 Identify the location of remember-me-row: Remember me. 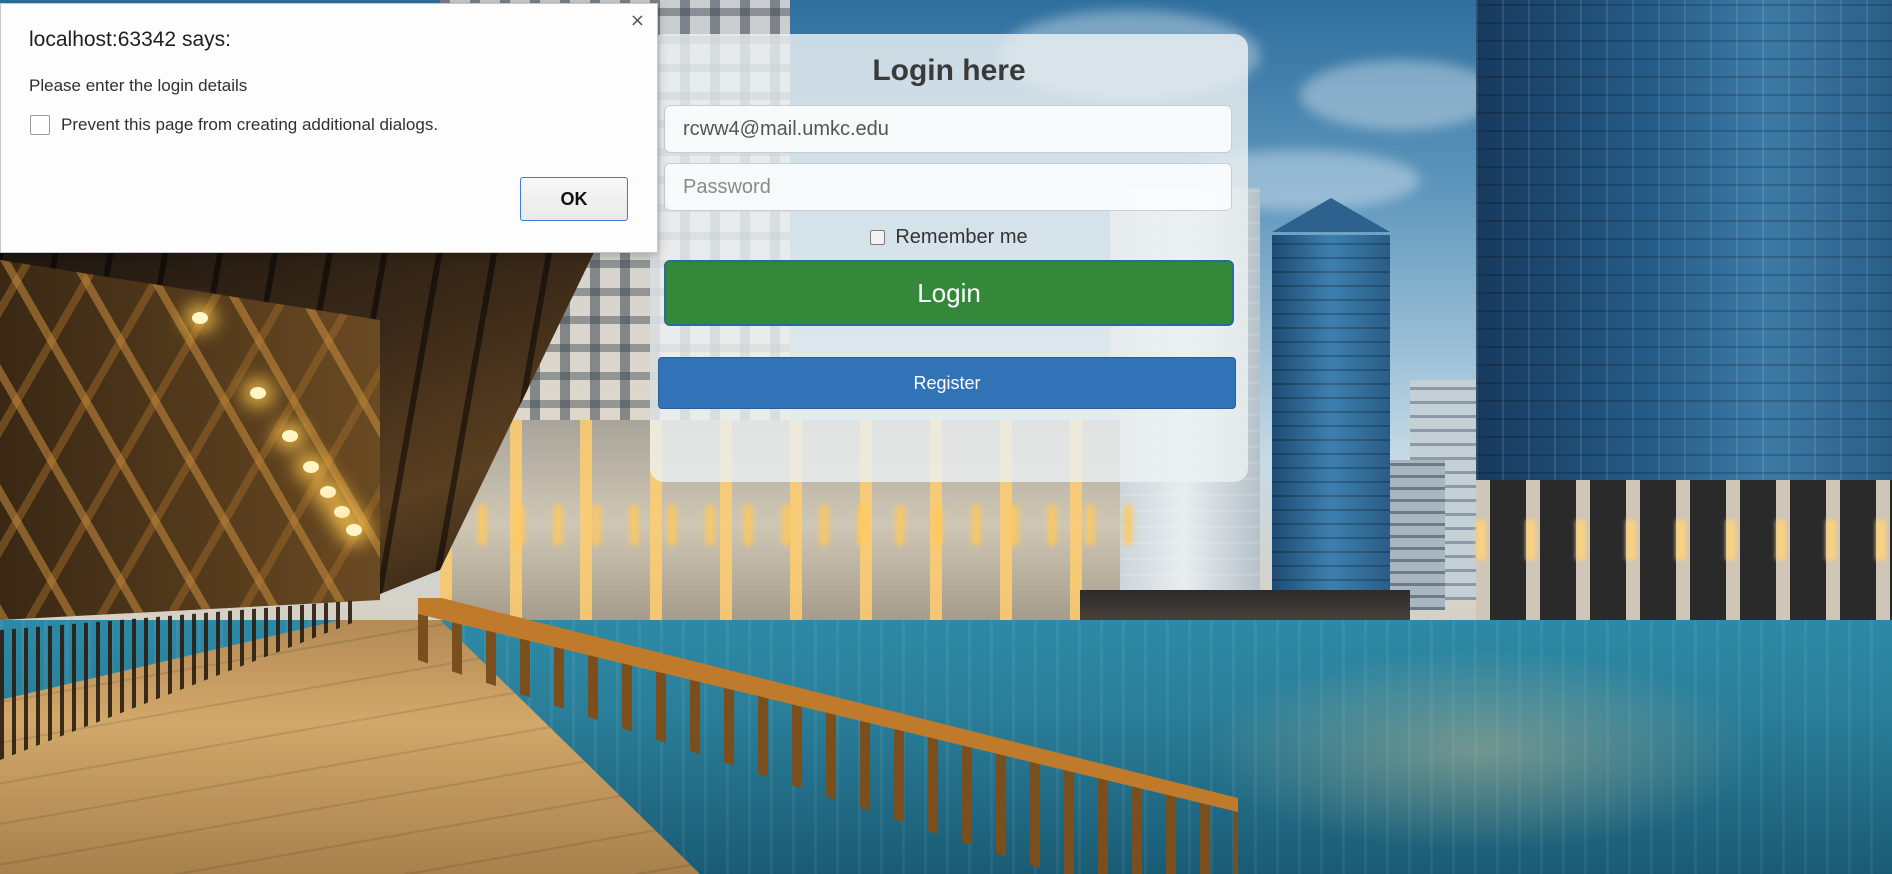
(949, 237).